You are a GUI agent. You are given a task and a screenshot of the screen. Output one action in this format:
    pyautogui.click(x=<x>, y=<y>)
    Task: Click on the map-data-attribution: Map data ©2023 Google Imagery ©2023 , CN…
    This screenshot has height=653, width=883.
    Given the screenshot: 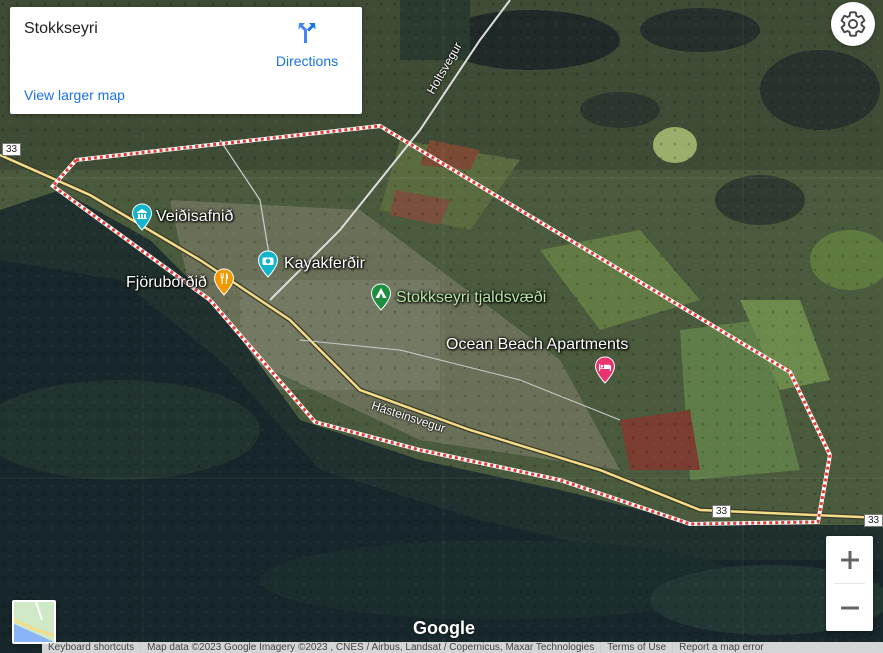 What is the action you would take?
    pyautogui.click(x=371, y=647)
    